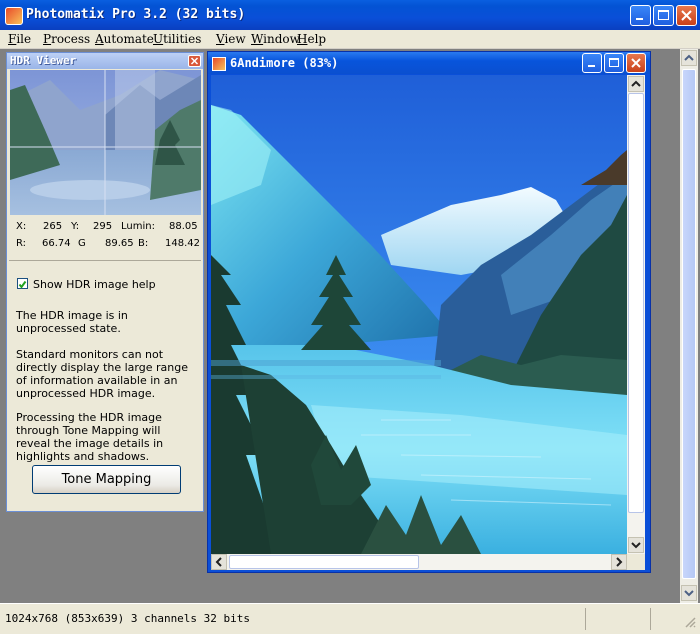 Image resolution: width=700 pixels, height=634 pixels. Describe the element at coordinates (284, 63) in the screenshot. I see `image-window-title: 6Andimore (83%)` at that location.